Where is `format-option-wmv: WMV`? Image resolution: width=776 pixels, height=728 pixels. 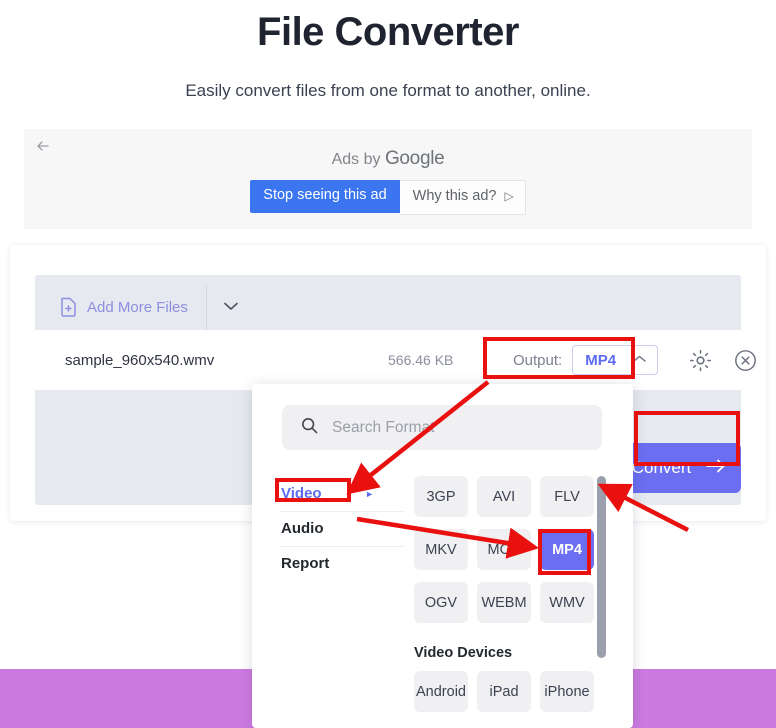 format-option-wmv: WMV is located at coordinates (567, 602).